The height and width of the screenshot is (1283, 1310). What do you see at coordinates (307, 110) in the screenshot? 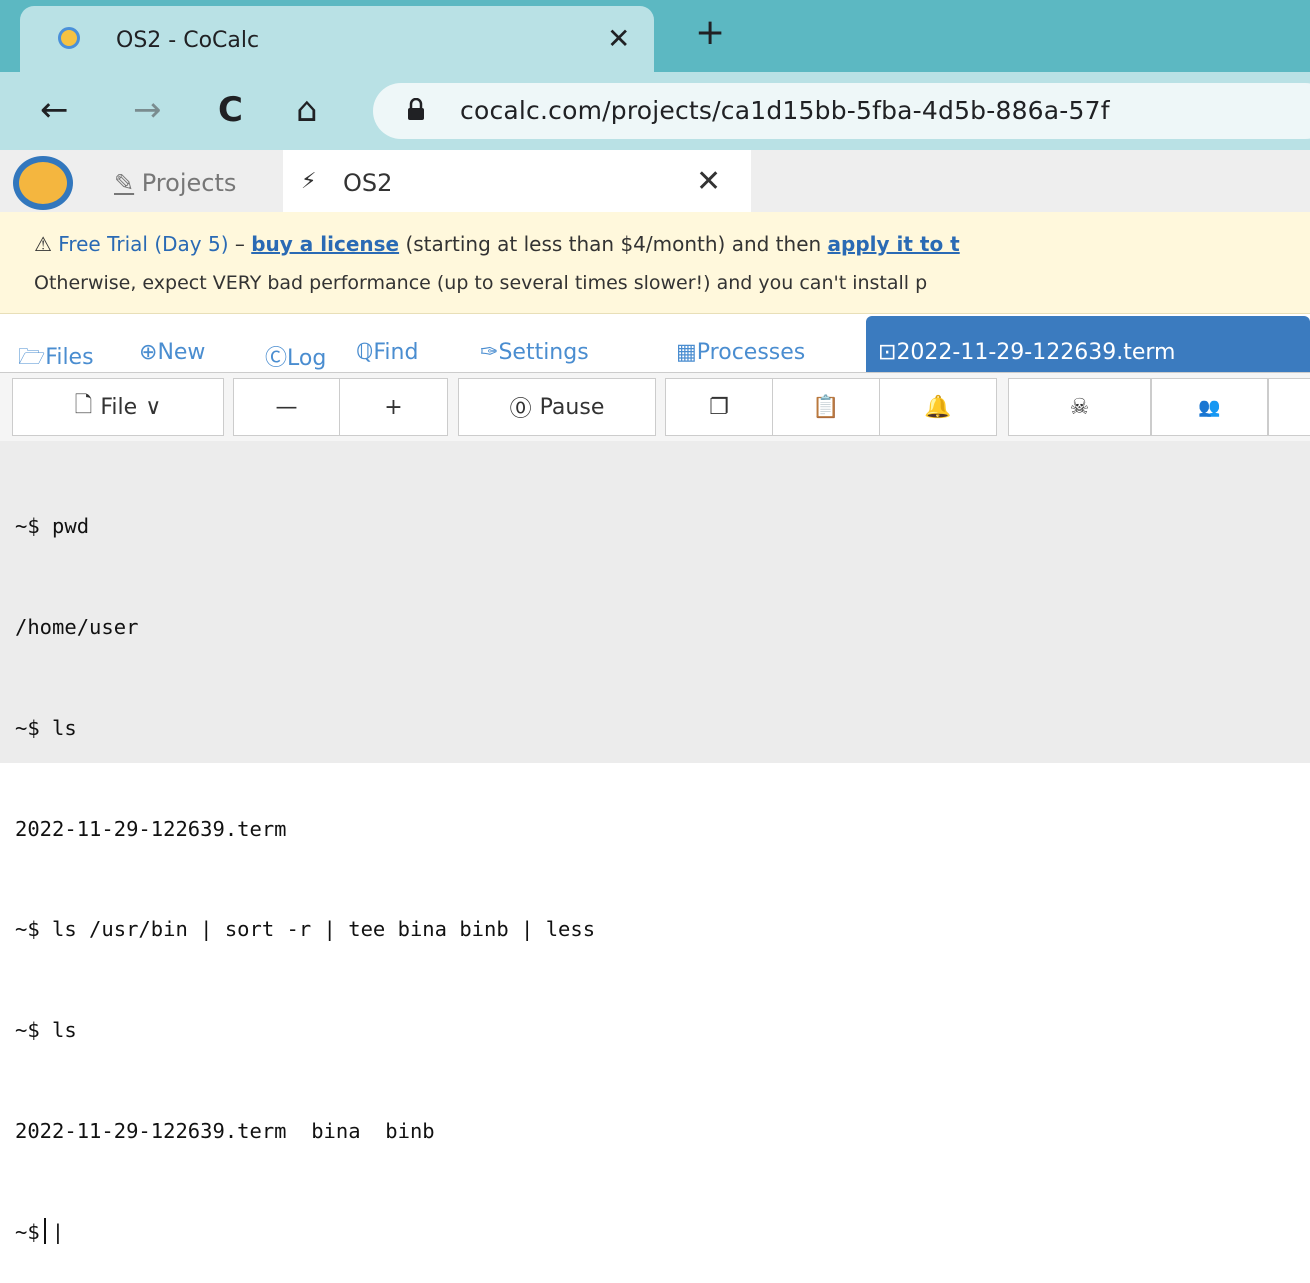
I see `home-icon: ⌂` at bounding box center [307, 110].